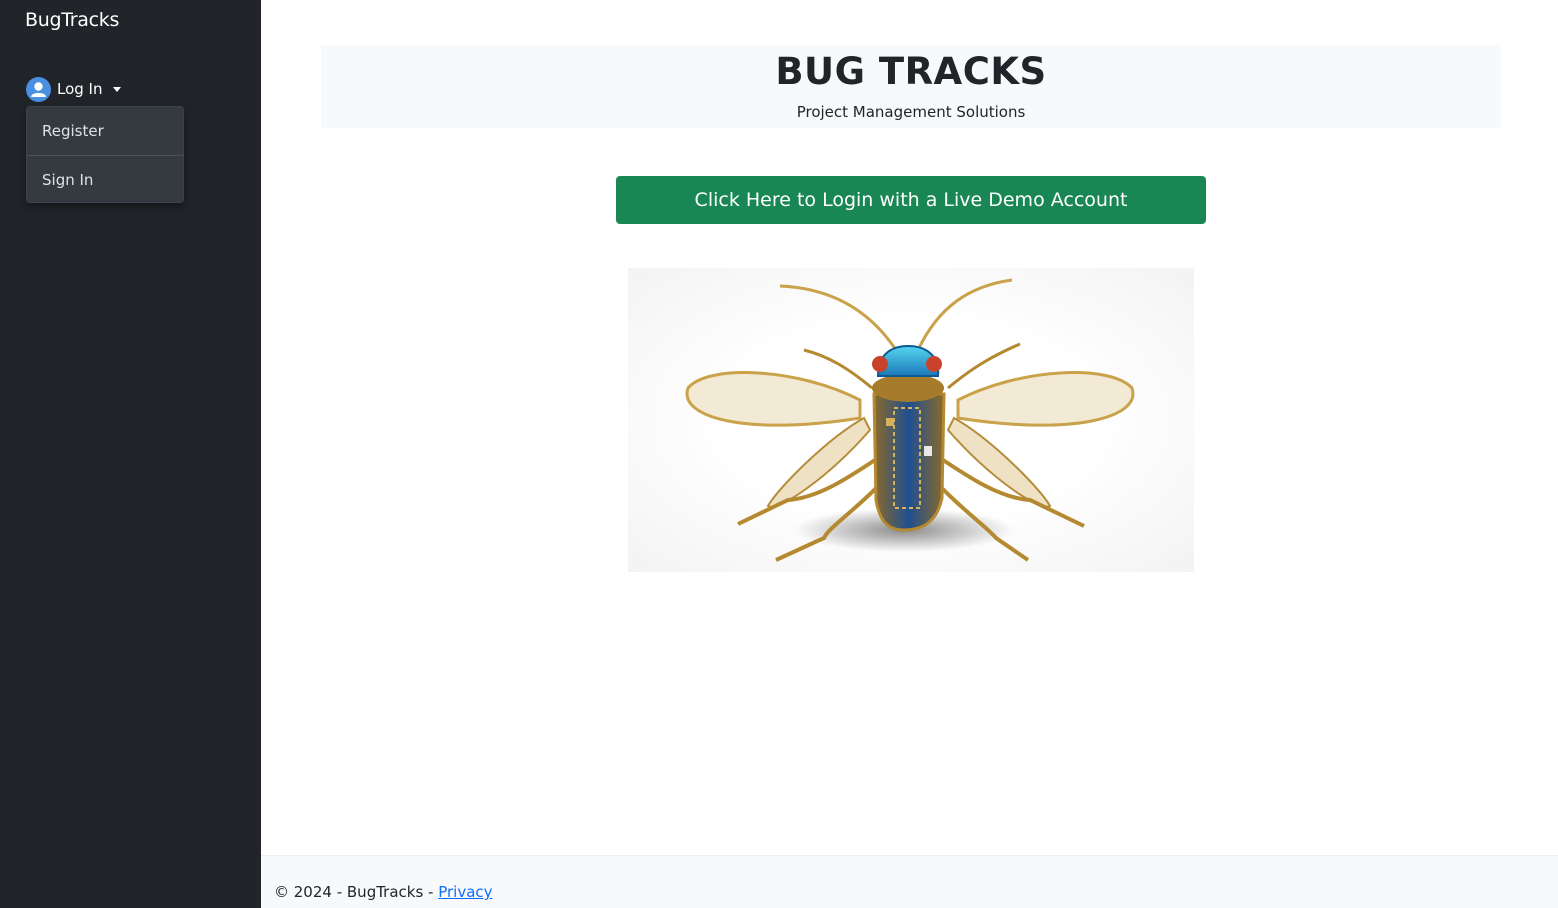 This screenshot has width=1558, height=908. Describe the element at coordinates (356, 892) in the screenshot. I see `copyright-text: © 2024 - BugTracks -` at that location.